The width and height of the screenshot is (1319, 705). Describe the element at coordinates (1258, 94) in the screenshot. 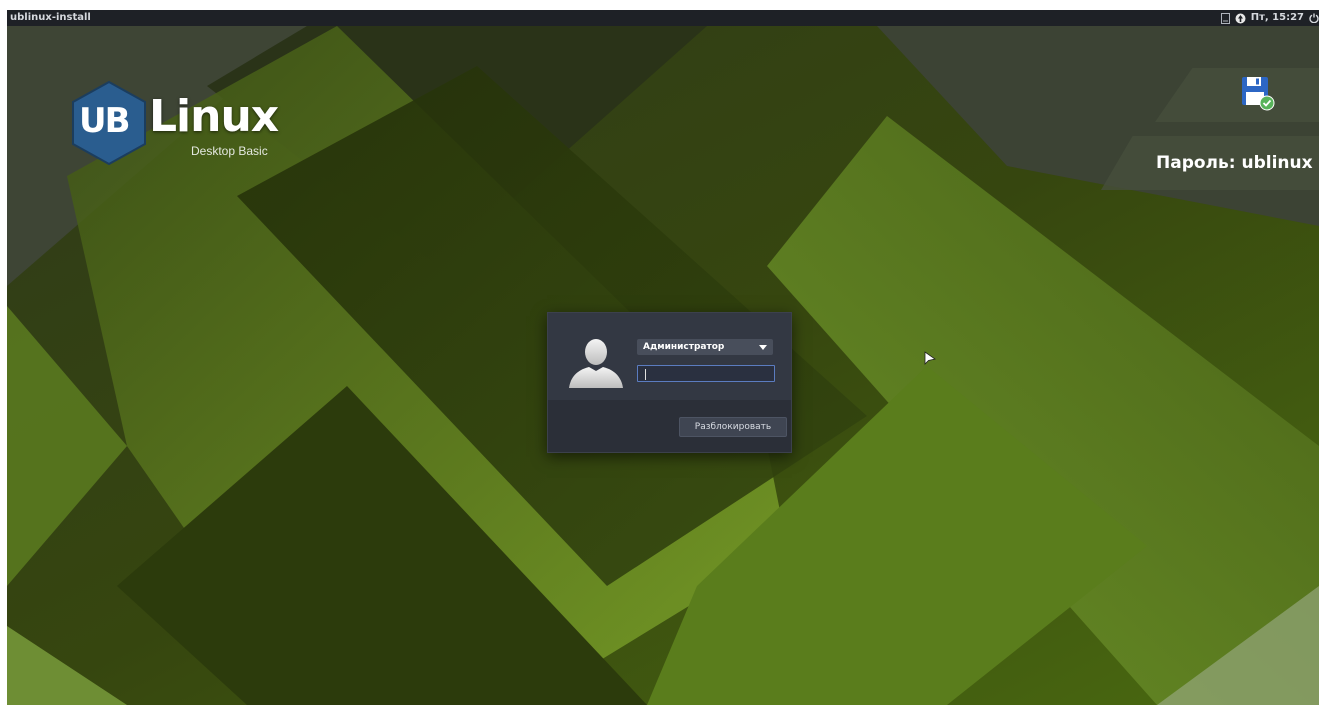

I see `floppy-disk-check-icon` at that location.